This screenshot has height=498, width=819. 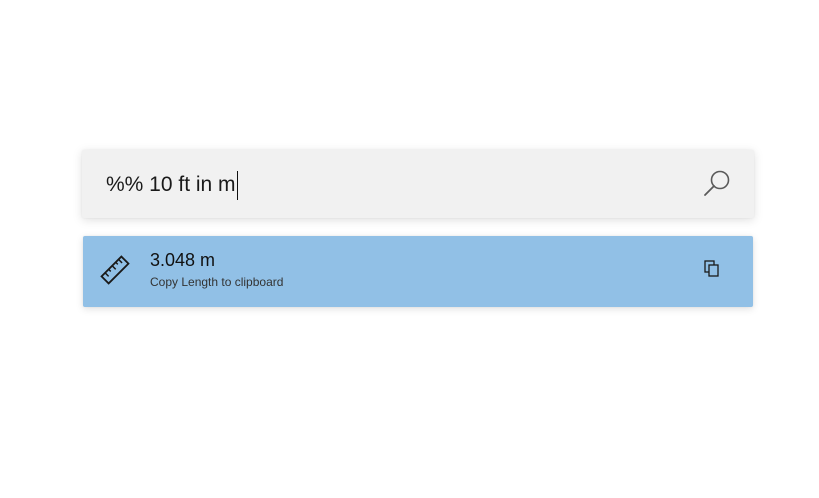 What do you see at coordinates (237, 185) in the screenshot?
I see `text-caret` at bounding box center [237, 185].